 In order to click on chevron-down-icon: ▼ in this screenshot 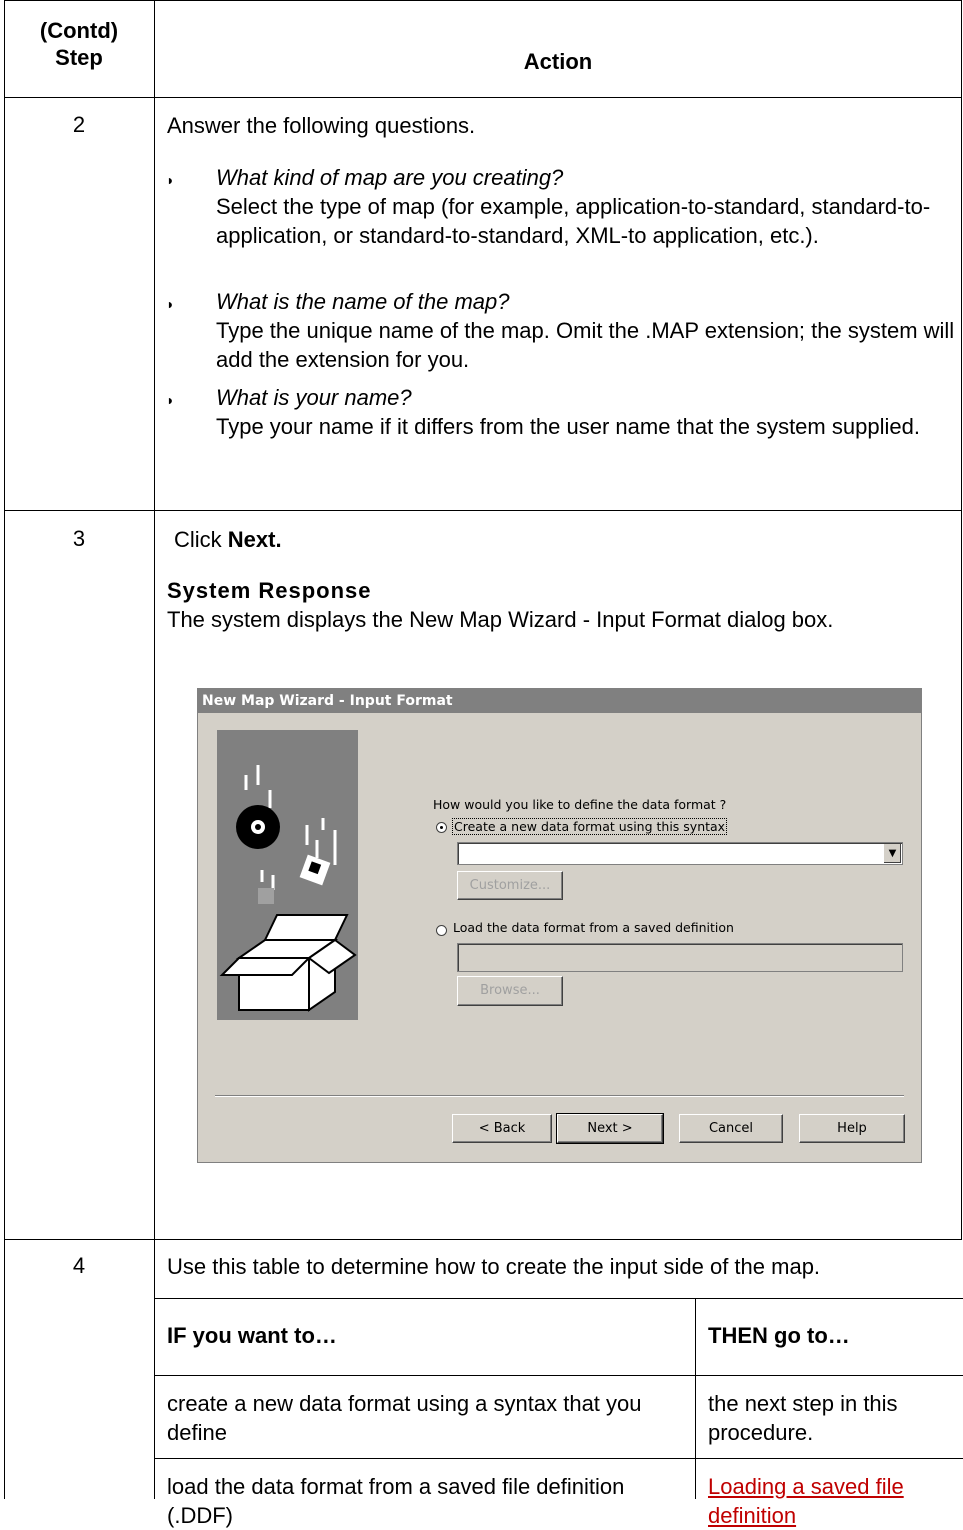, I will do `click(892, 853)`.